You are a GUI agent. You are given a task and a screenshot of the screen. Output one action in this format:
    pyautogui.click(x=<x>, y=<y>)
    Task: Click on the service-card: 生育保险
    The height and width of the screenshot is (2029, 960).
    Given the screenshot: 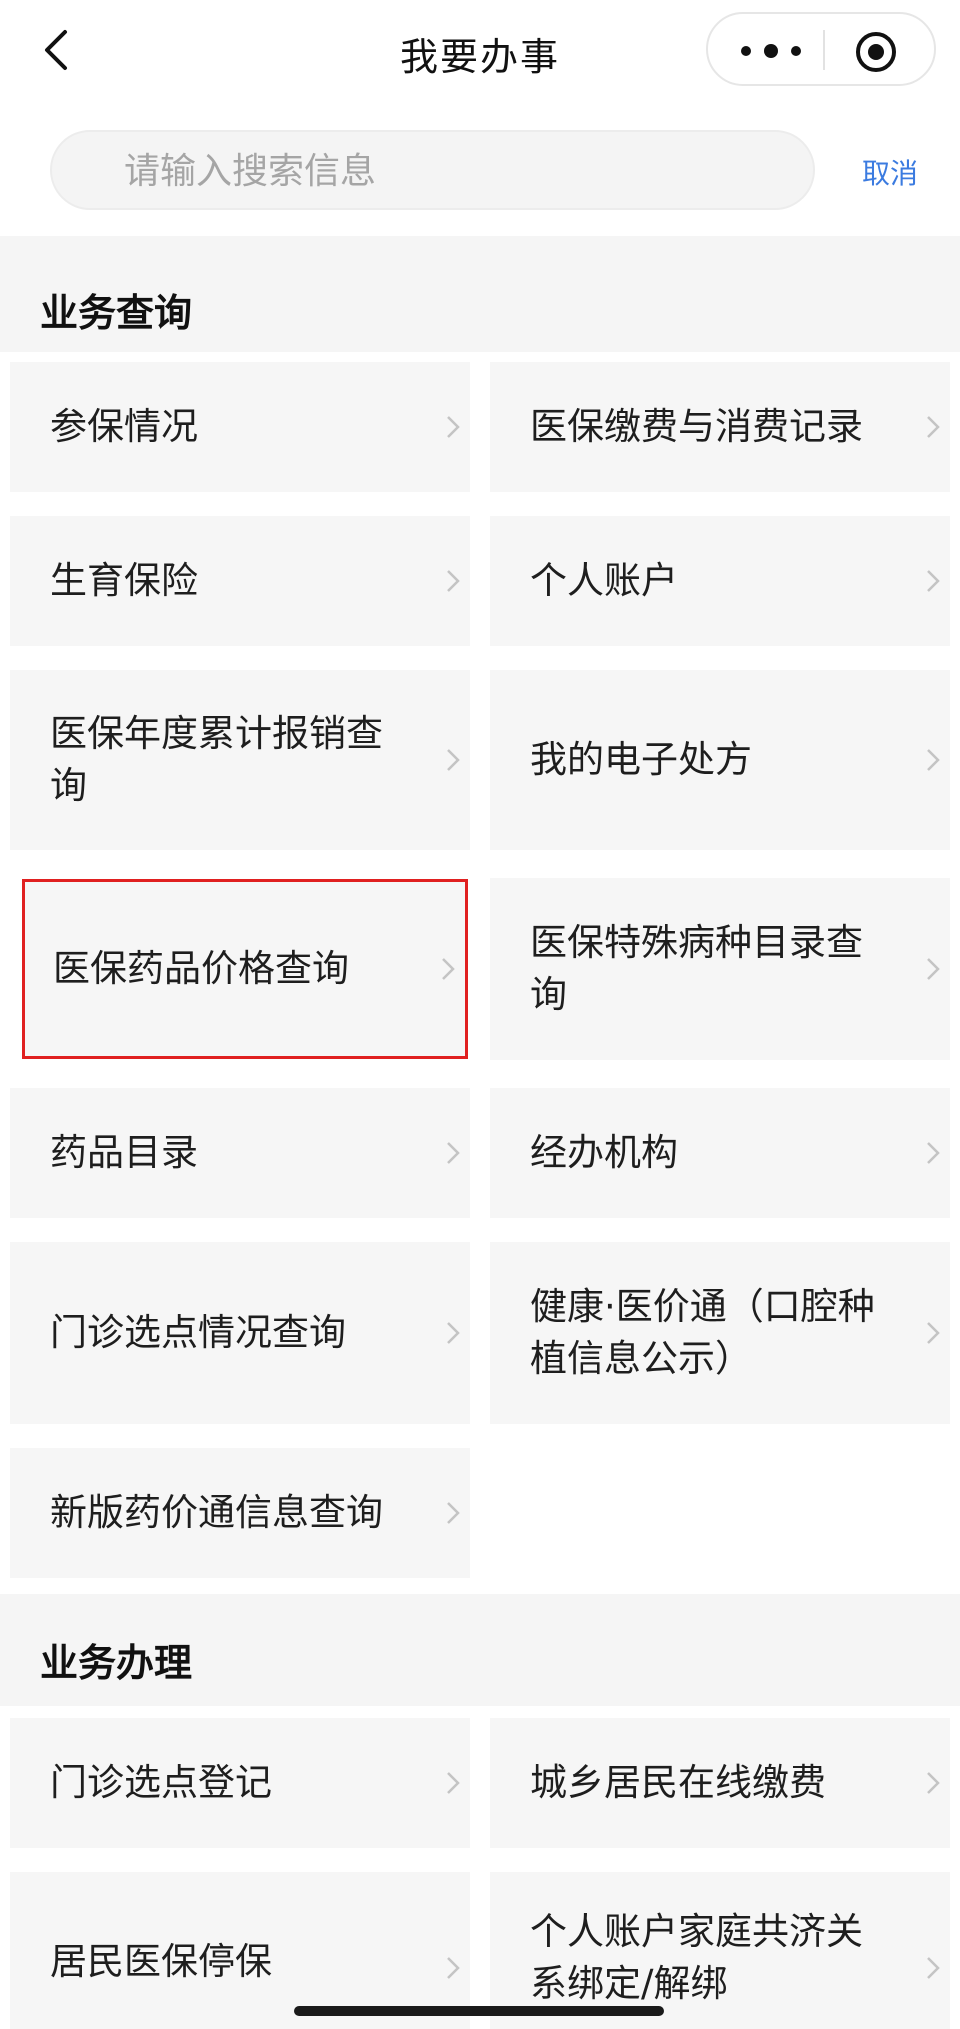 What is the action you would take?
    pyautogui.click(x=240, y=581)
    